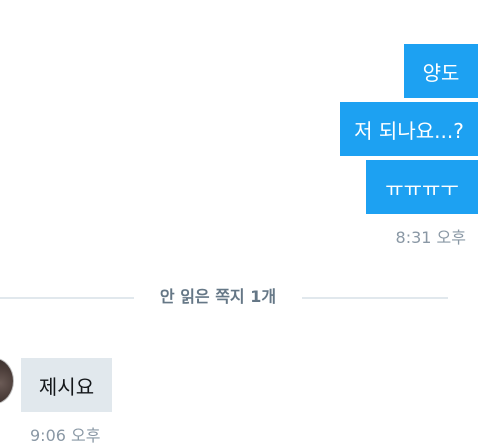 The height and width of the screenshot is (448, 480). I want to click on divider-line-right, so click(375, 298).